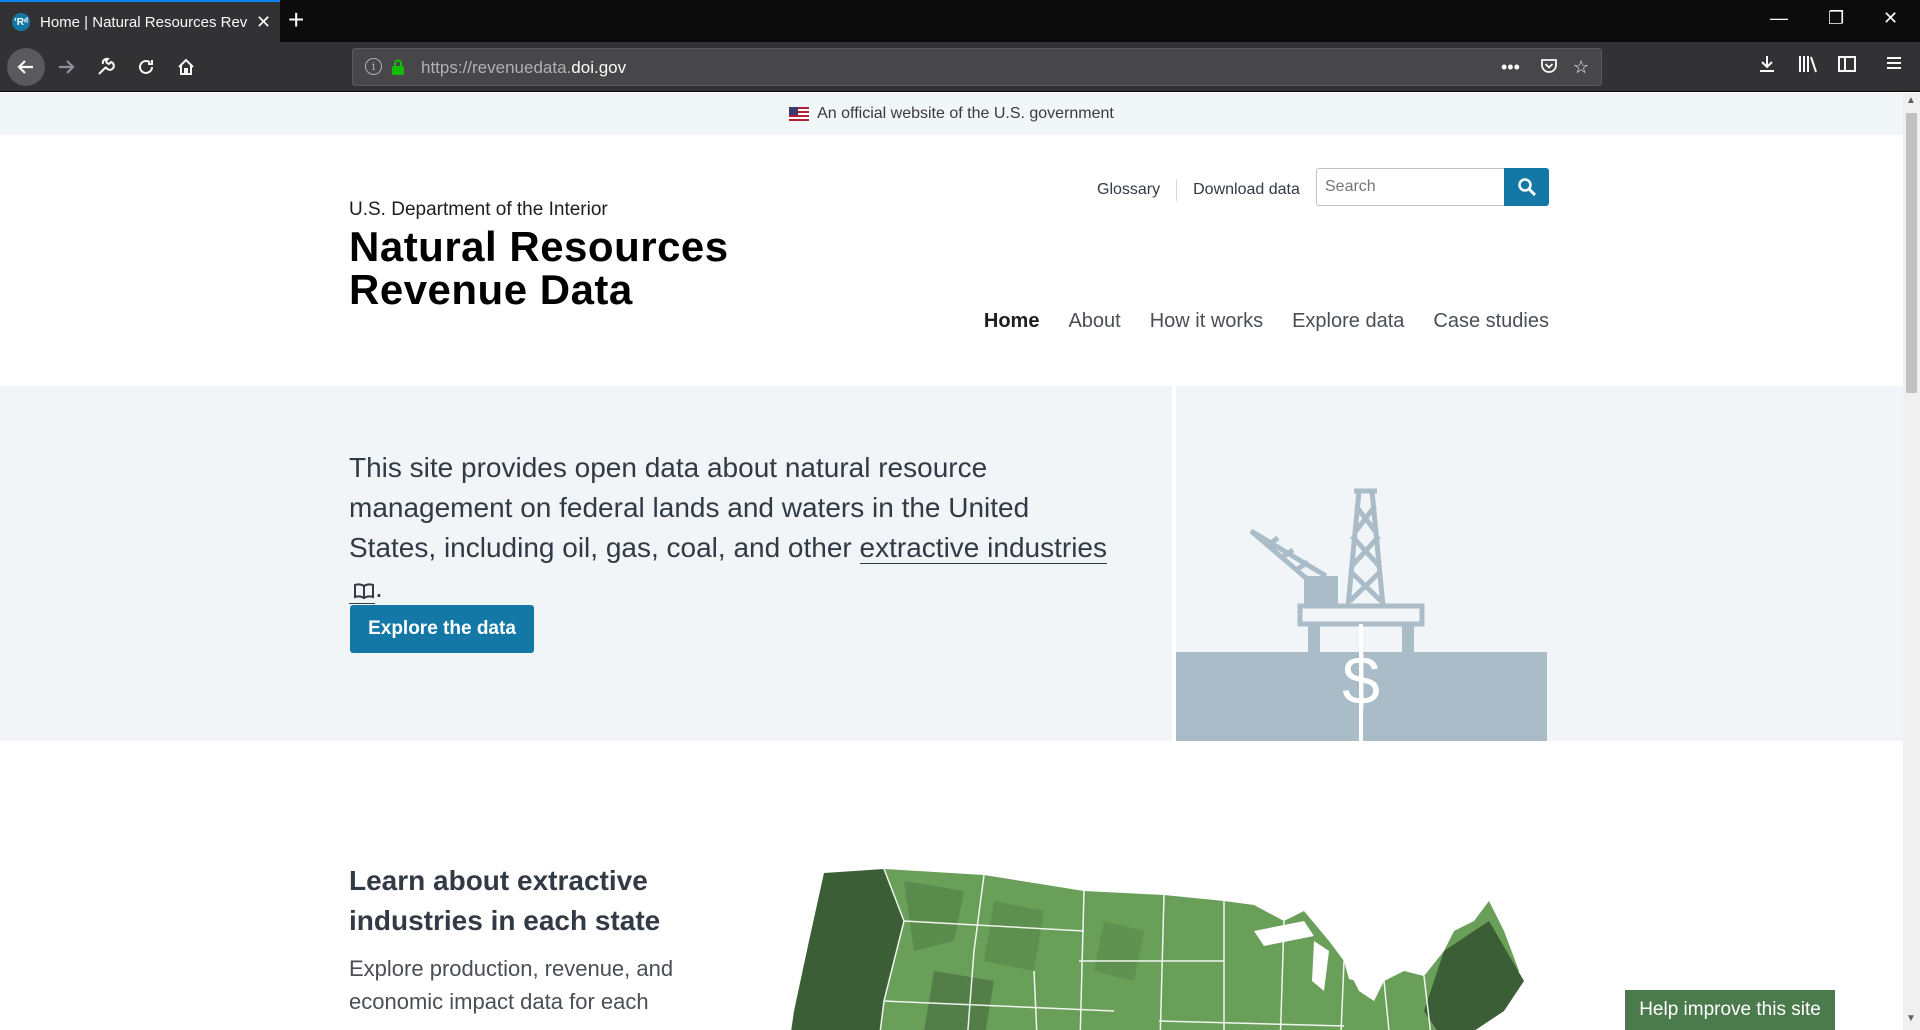 Image resolution: width=1920 pixels, height=1030 pixels. I want to click on hero-illustration: $, so click(1359, 563).